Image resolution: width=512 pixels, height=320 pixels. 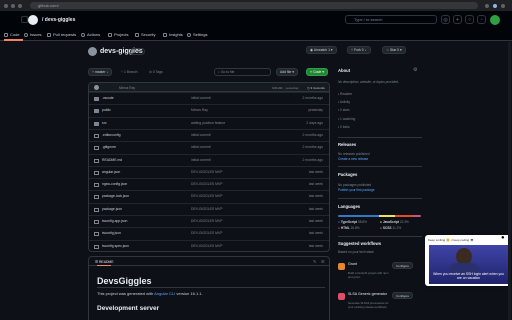 What do you see at coordinates (173, 34) in the screenshot?
I see `tab-insights: Insights` at bounding box center [173, 34].